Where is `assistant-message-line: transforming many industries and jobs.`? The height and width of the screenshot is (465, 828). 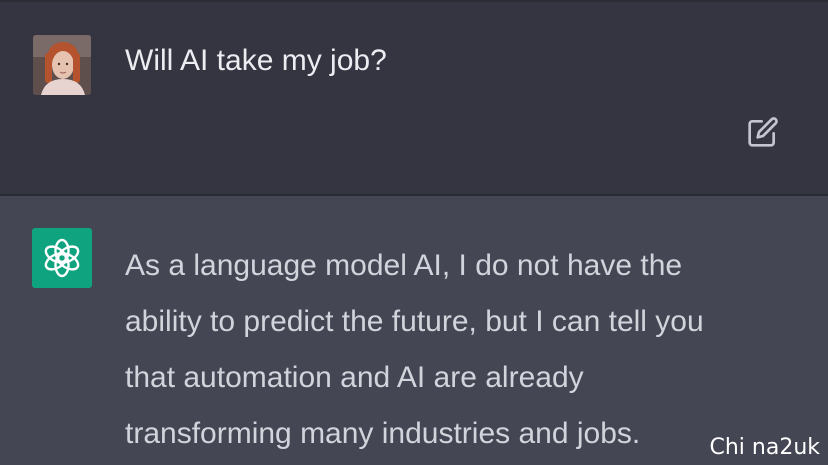
assistant-message-line: transforming many industries and jobs. is located at coordinates (383, 433).